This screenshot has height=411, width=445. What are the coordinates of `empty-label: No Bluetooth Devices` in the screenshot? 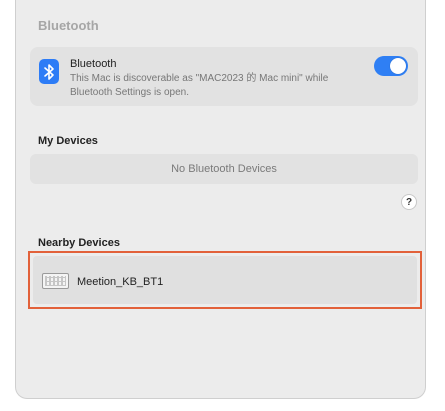 It's located at (224, 169).